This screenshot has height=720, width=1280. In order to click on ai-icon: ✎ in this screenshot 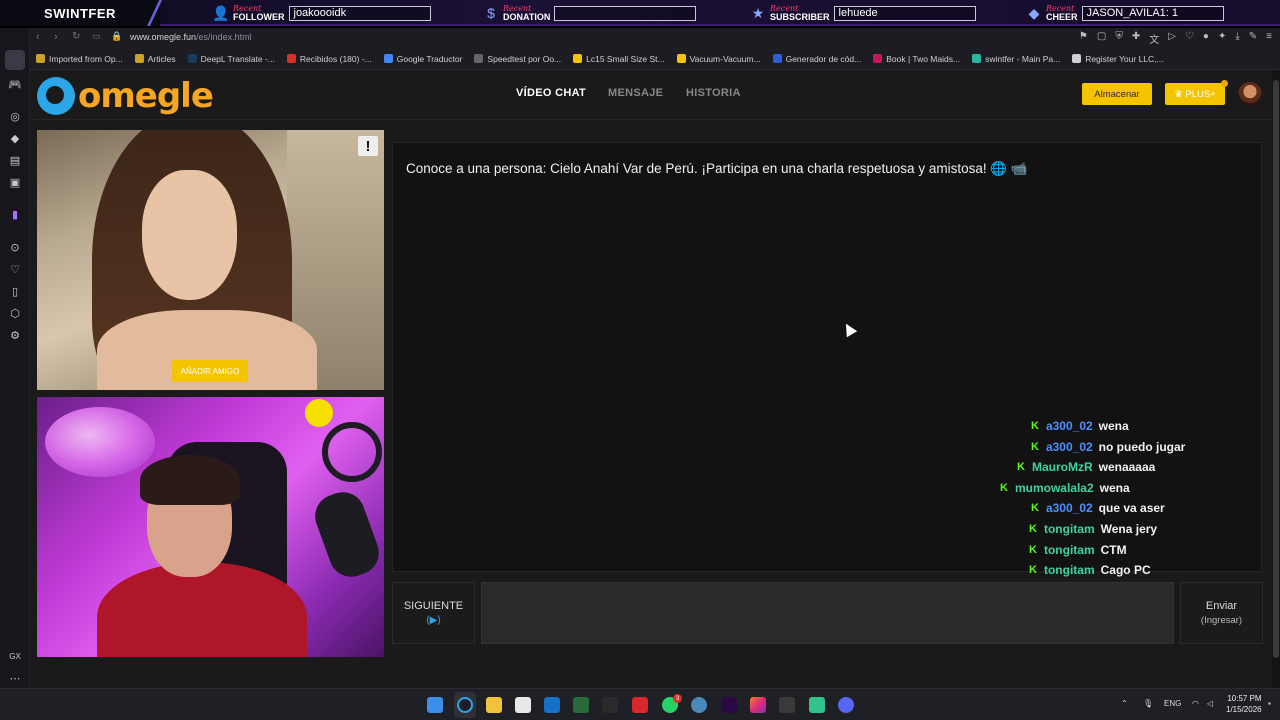, I will do `click(1253, 38)`.